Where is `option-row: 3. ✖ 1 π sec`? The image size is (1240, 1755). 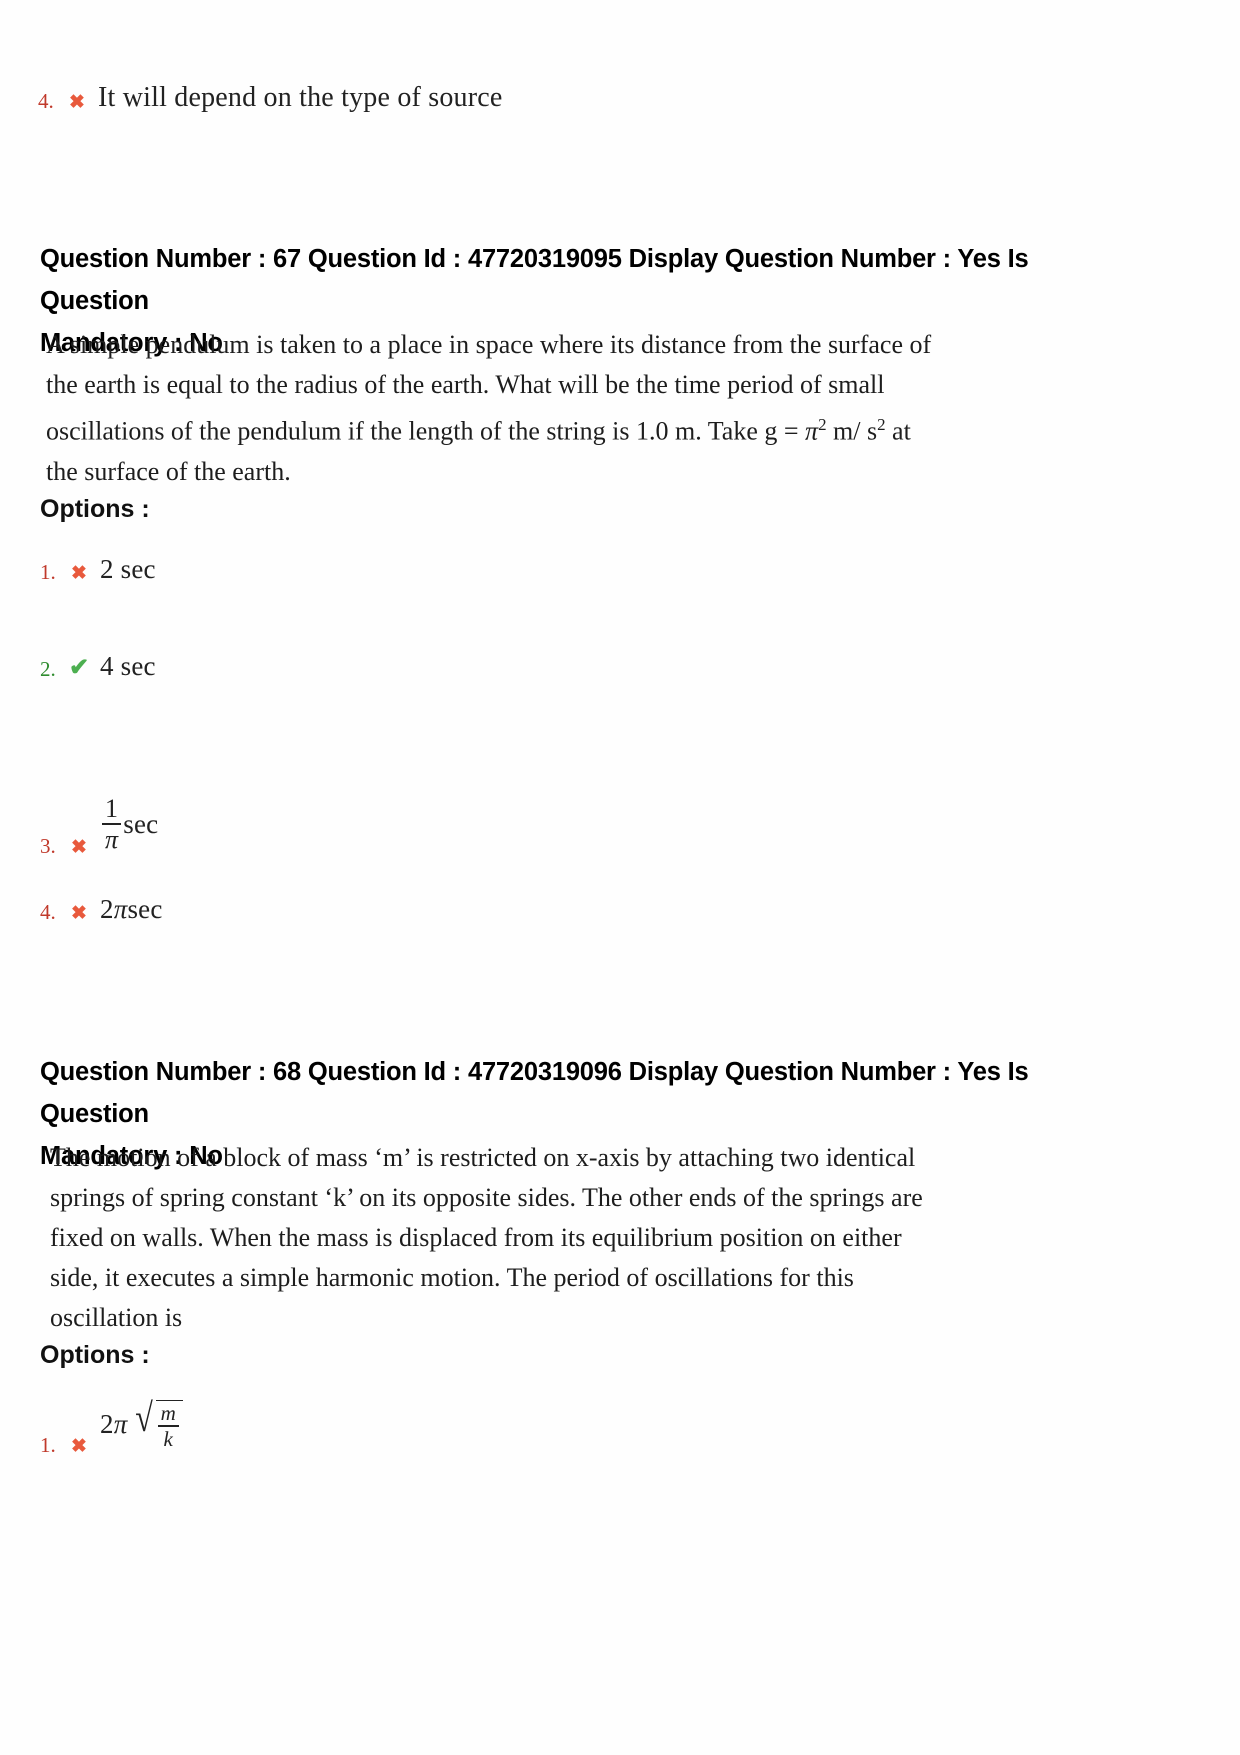
option-row: 3. ✖ 1 π sec is located at coordinates (99, 827).